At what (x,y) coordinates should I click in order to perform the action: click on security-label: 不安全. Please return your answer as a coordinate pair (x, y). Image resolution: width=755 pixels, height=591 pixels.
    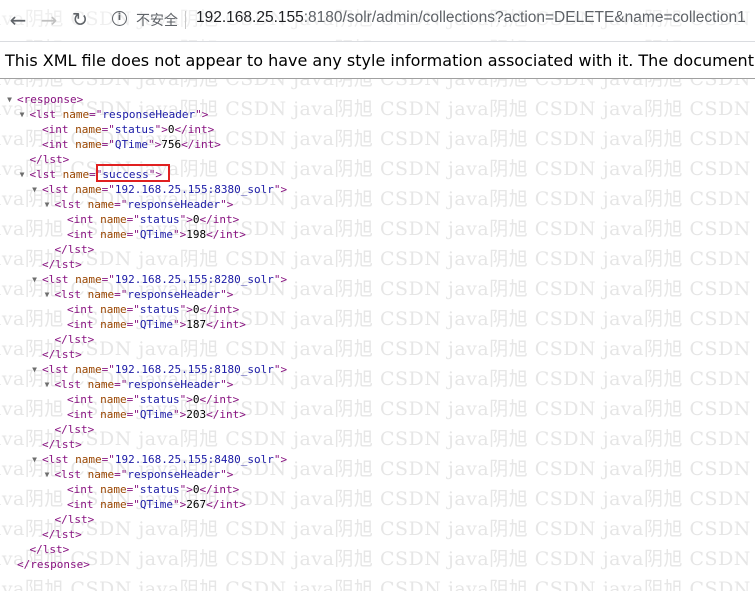
    Looking at the image, I should click on (157, 20).